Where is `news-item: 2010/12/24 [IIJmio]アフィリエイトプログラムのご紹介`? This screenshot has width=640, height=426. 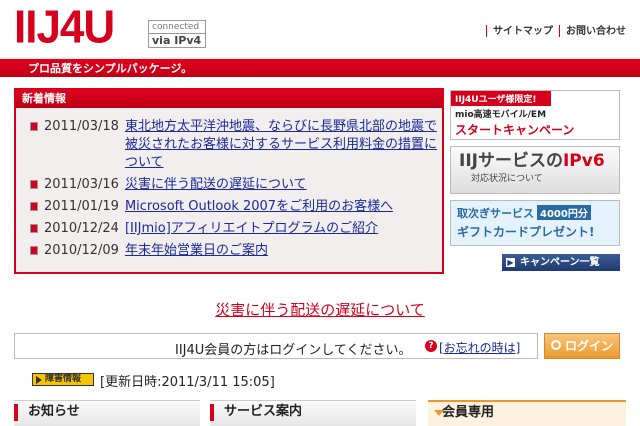
news-item: 2010/12/24 [IIJmio]アフィリエイトプログラムのご紹介 is located at coordinates (236, 229).